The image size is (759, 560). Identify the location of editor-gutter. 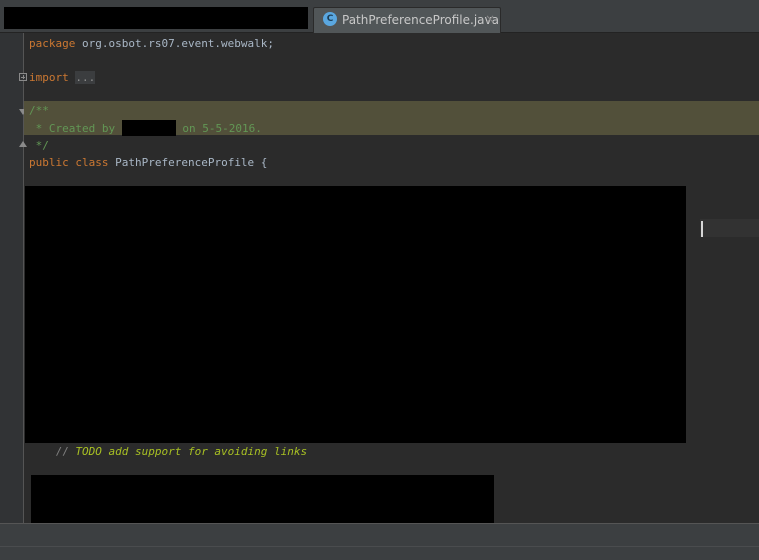
(13, 278).